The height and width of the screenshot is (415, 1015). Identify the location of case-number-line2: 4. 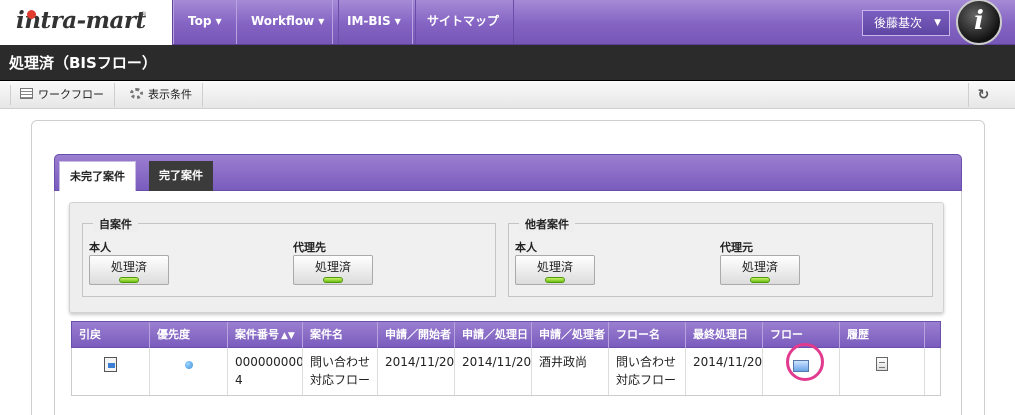
(239, 380).